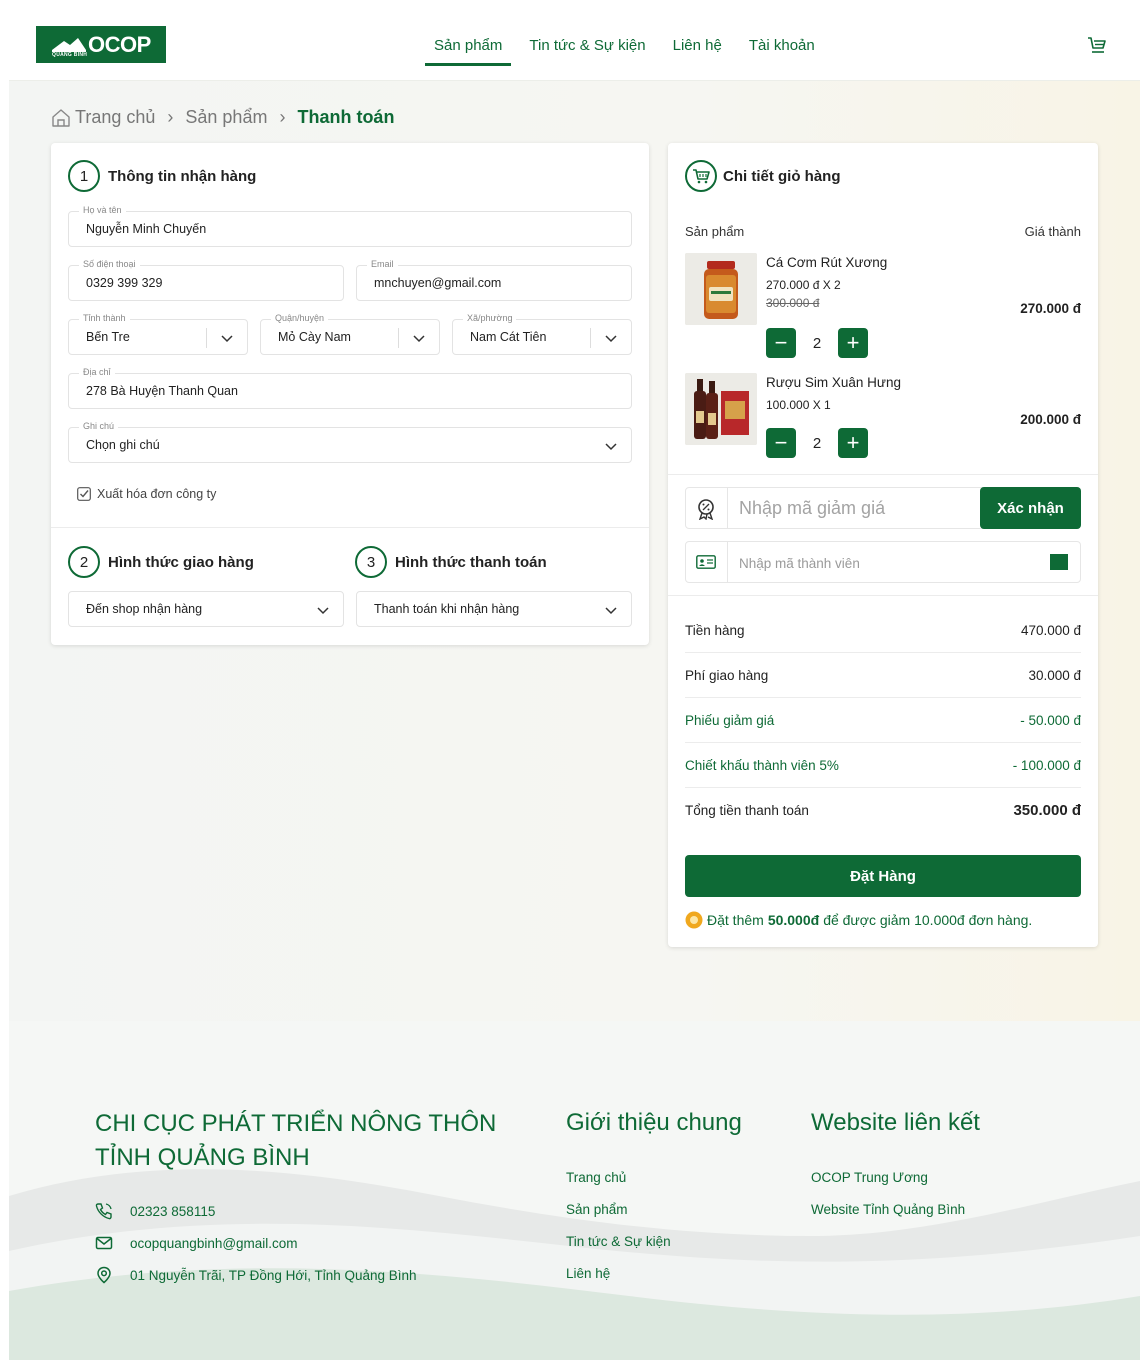  Describe the element at coordinates (123, 445) in the screenshot. I see `field-value: Chọn ghi chú` at that location.